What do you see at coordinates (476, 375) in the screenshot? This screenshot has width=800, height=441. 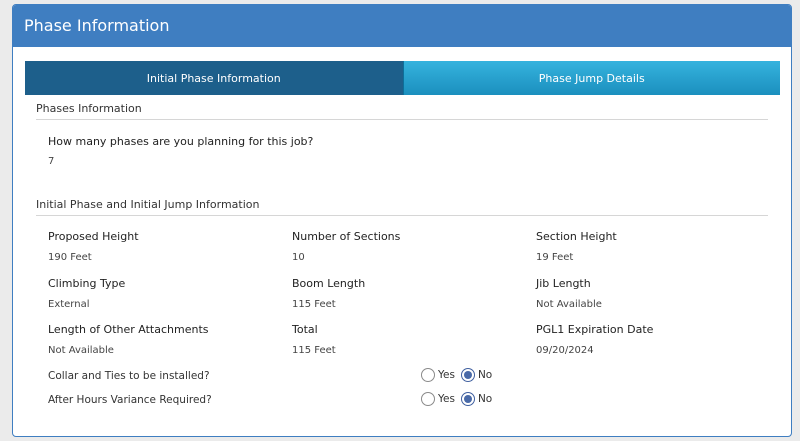 I see `collar-and-ties-no-radio: No` at bounding box center [476, 375].